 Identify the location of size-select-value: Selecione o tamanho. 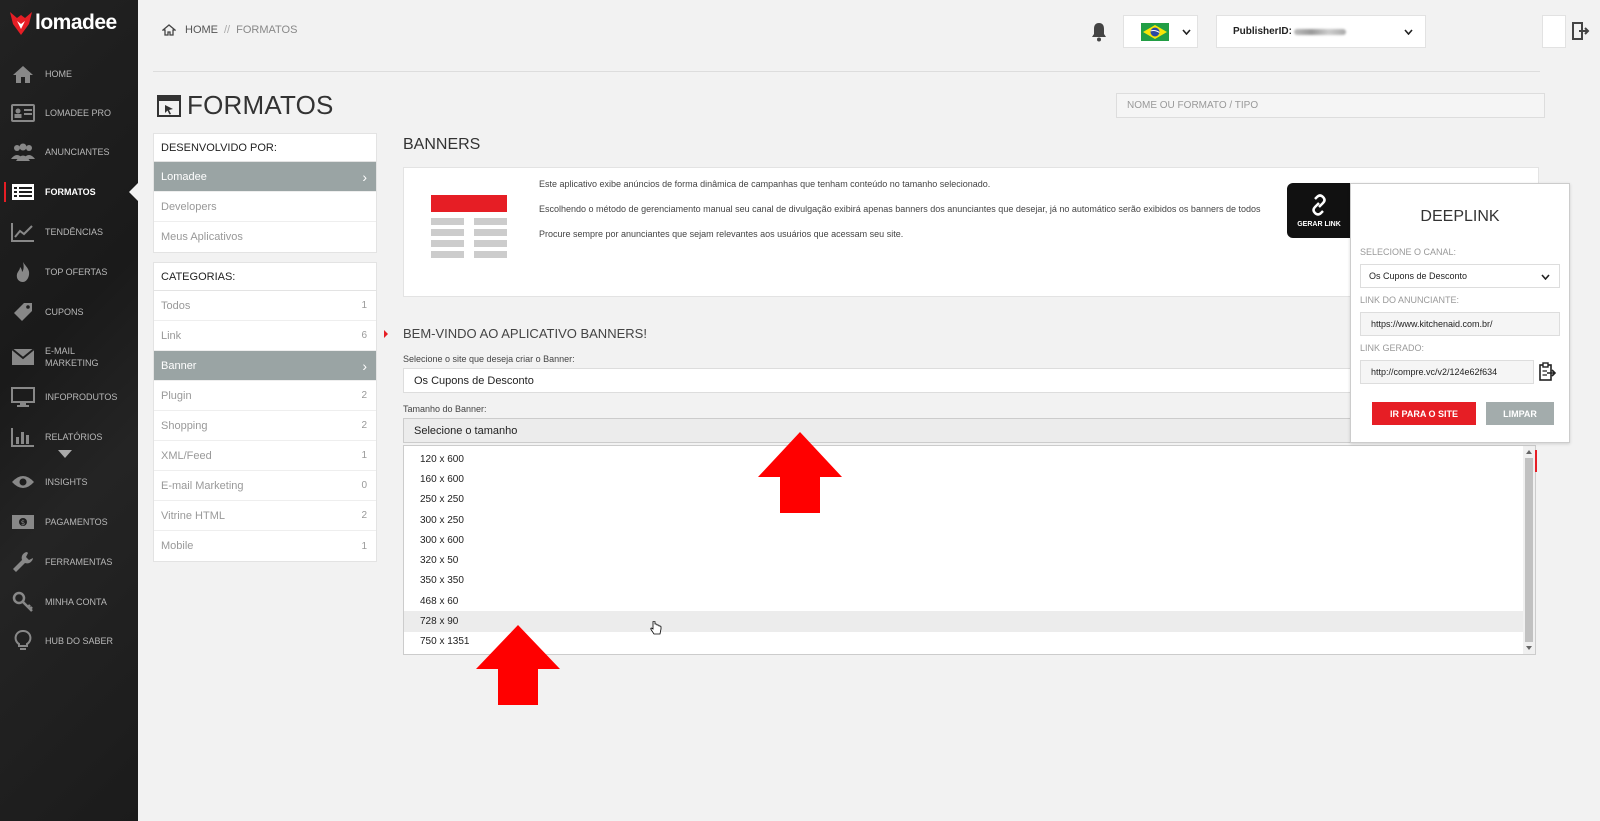
(466, 430).